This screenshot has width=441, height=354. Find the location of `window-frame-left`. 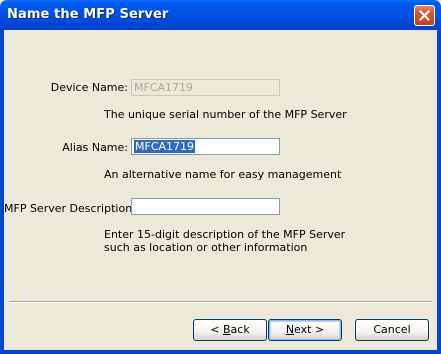

window-frame-left is located at coordinates (2, 192).